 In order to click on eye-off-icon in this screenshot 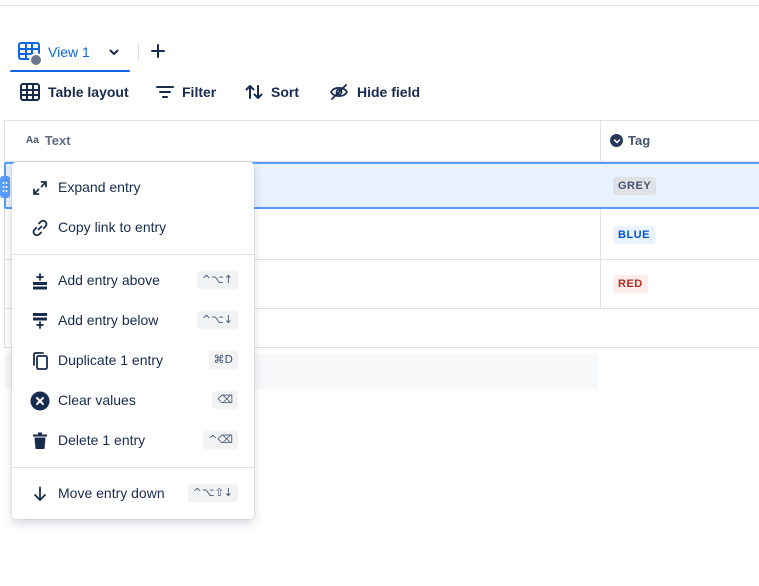, I will do `click(339, 92)`.